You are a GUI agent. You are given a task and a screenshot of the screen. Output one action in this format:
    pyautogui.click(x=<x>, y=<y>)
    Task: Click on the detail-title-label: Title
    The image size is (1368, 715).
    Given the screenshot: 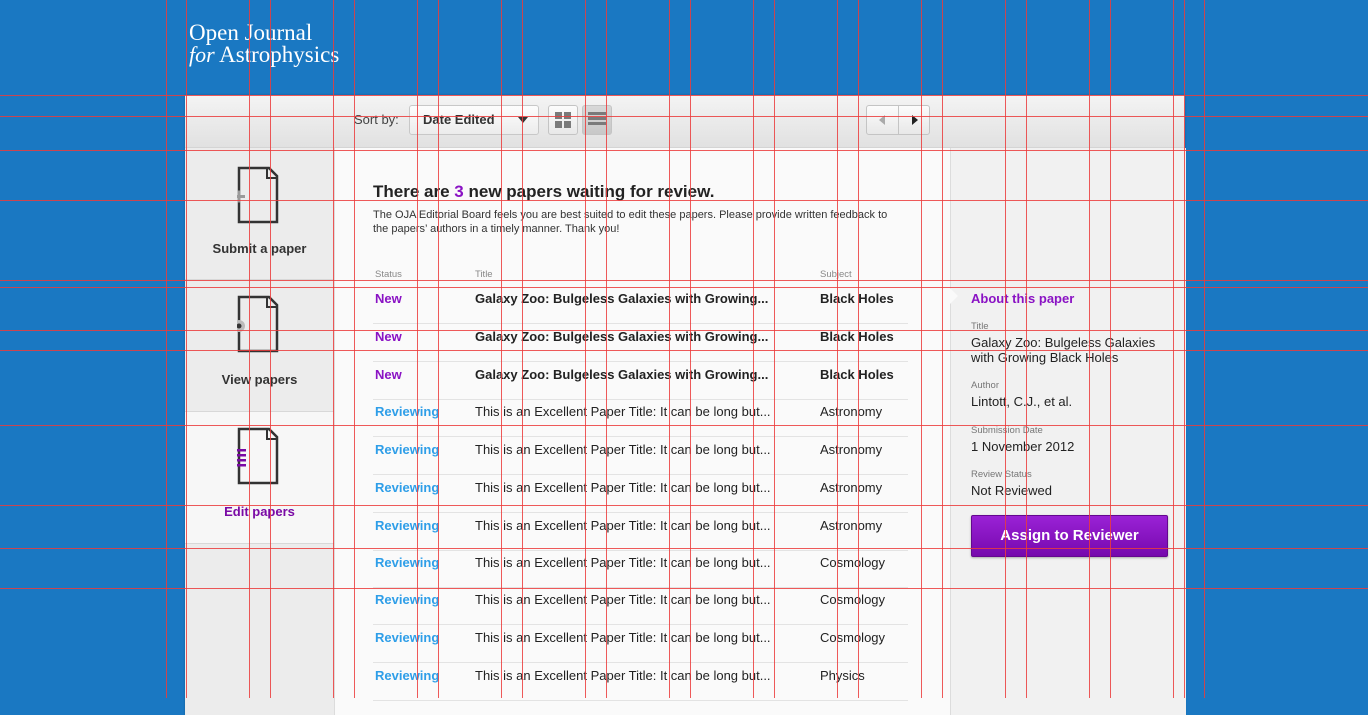 What is the action you would take?
    pyautogui.click(x=980, y=326)
    